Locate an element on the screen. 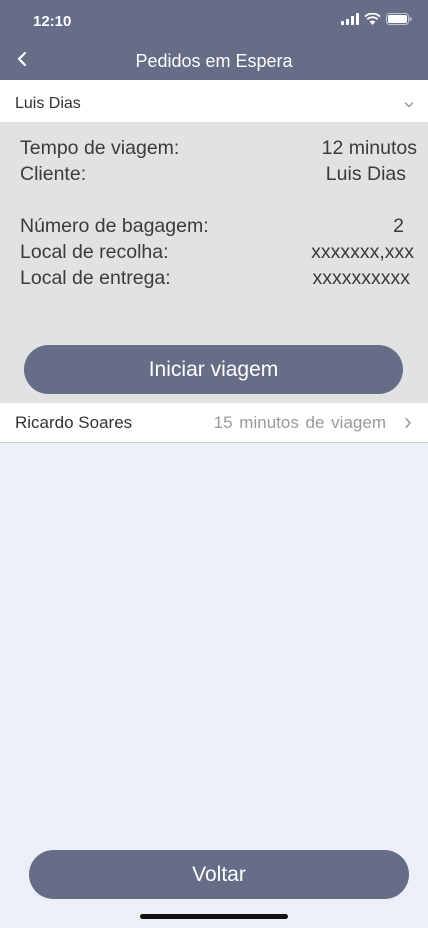 The image size is (428, 928). dropoff-label: Local de entrega: is located at coordinates (95, 278).